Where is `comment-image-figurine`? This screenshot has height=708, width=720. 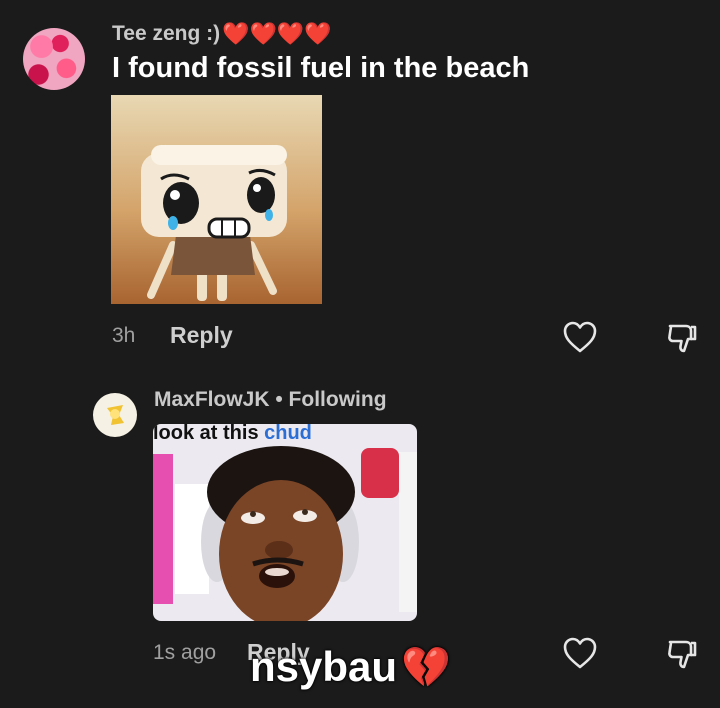
comment-image-figurine is located at coordinates (216, 199).